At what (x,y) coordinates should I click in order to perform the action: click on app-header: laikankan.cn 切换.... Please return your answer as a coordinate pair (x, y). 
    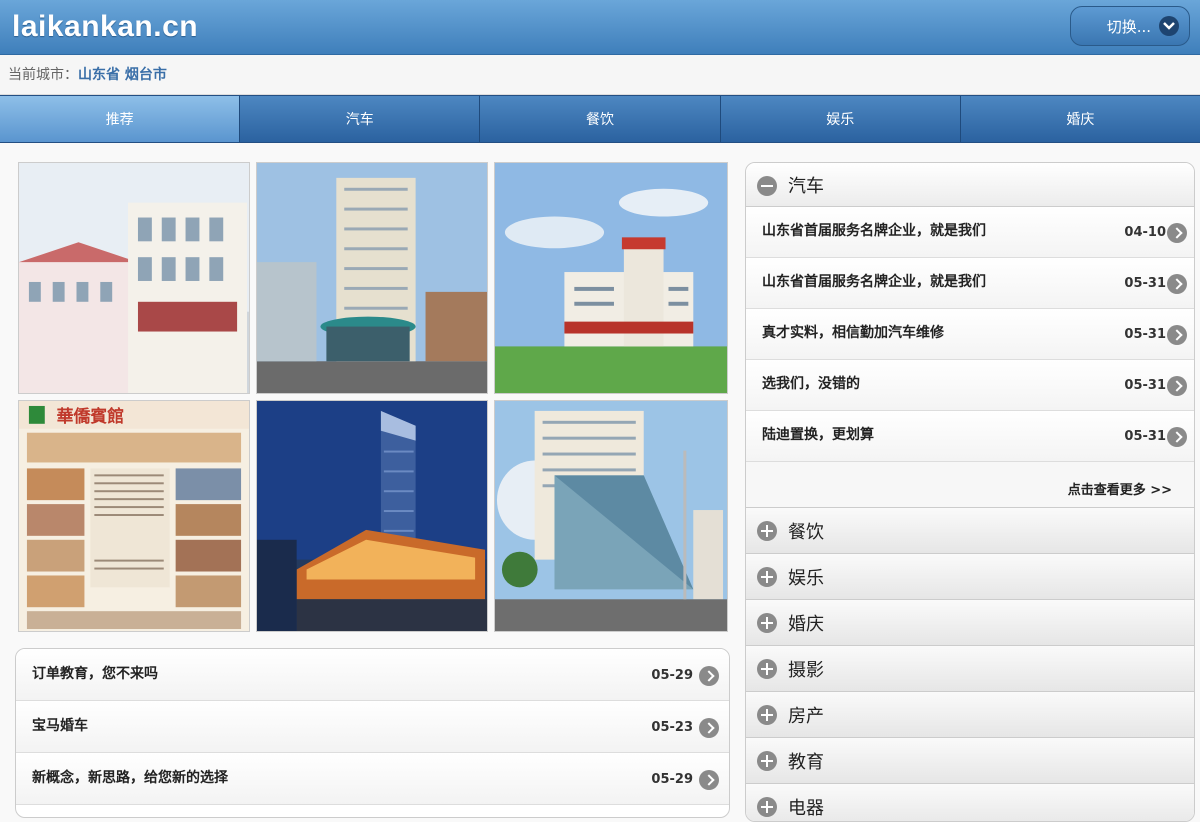
    Looking at the image, I should click on (600, 27).